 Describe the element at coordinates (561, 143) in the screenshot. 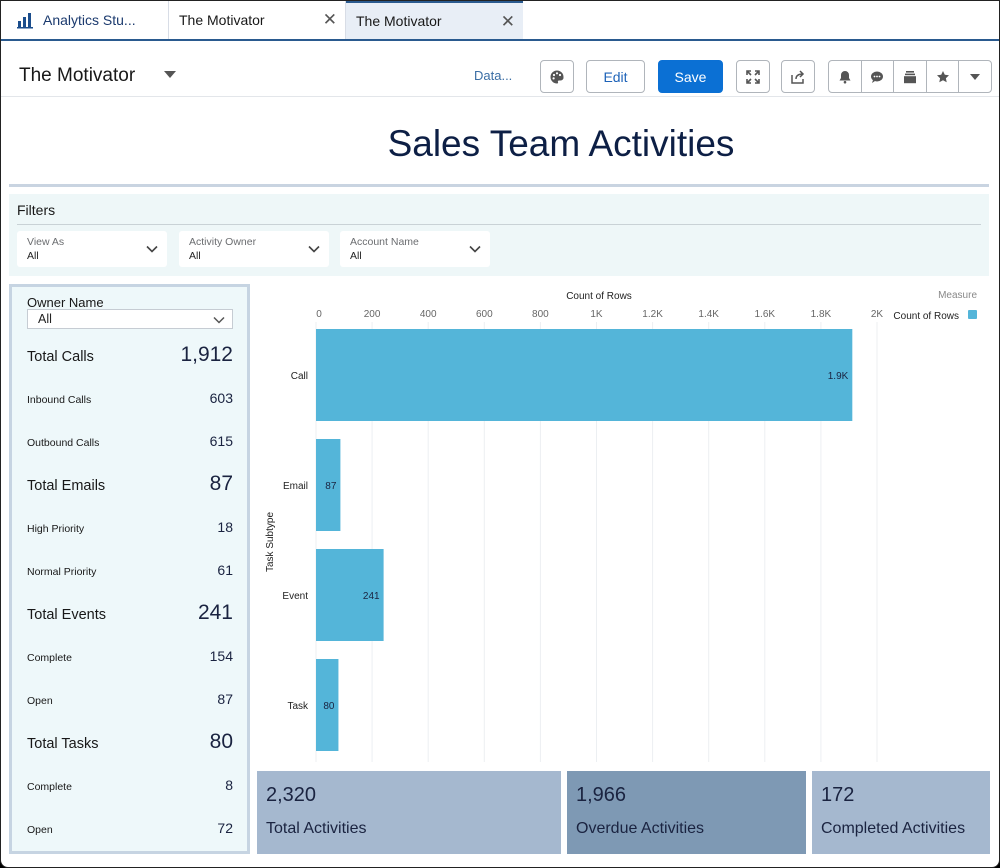

I see `dashboard-title: Sales Team Activities` at that location.